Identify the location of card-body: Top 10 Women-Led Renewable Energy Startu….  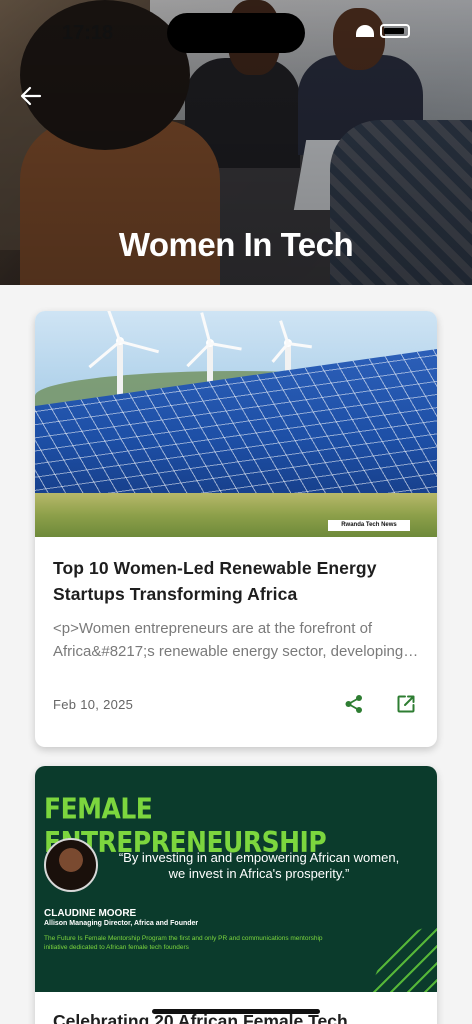
(236, 609).